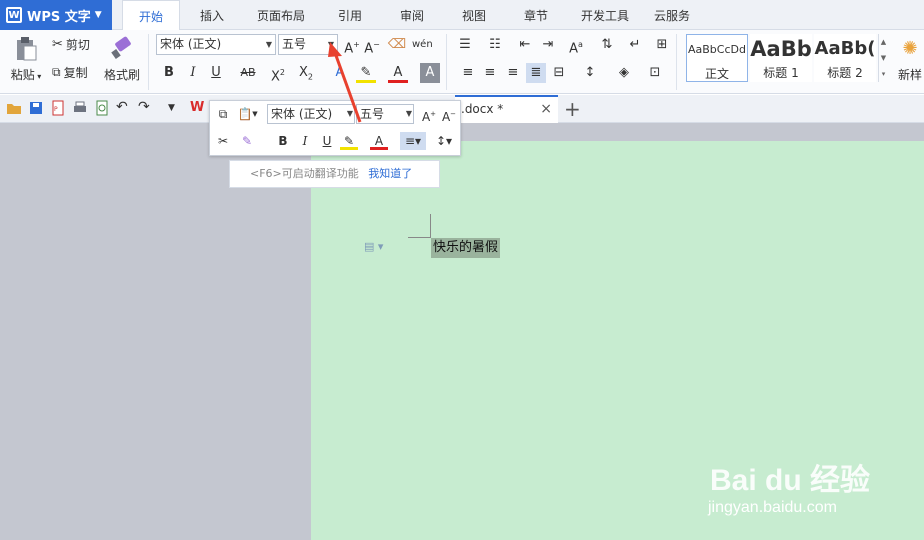 The image size is (924, 540). Describe the element at coordinates (151, 15) in the screenshot. I see `tab-home: 开始` at that location.